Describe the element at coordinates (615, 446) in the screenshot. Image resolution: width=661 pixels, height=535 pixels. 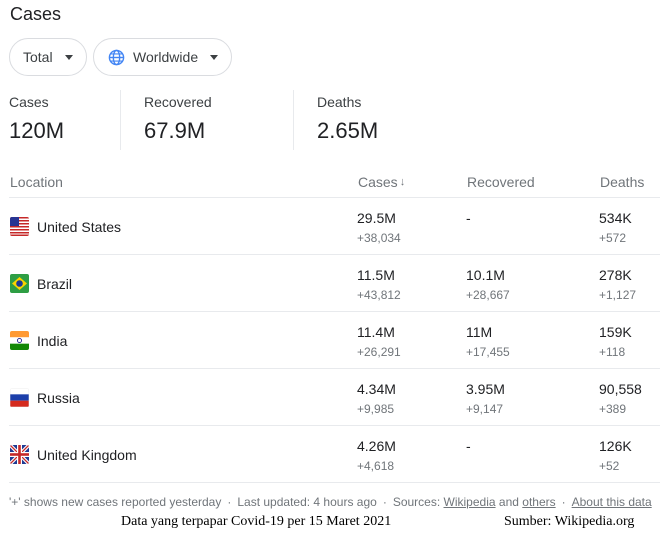
I see `deaths-value: 126K` at that location.